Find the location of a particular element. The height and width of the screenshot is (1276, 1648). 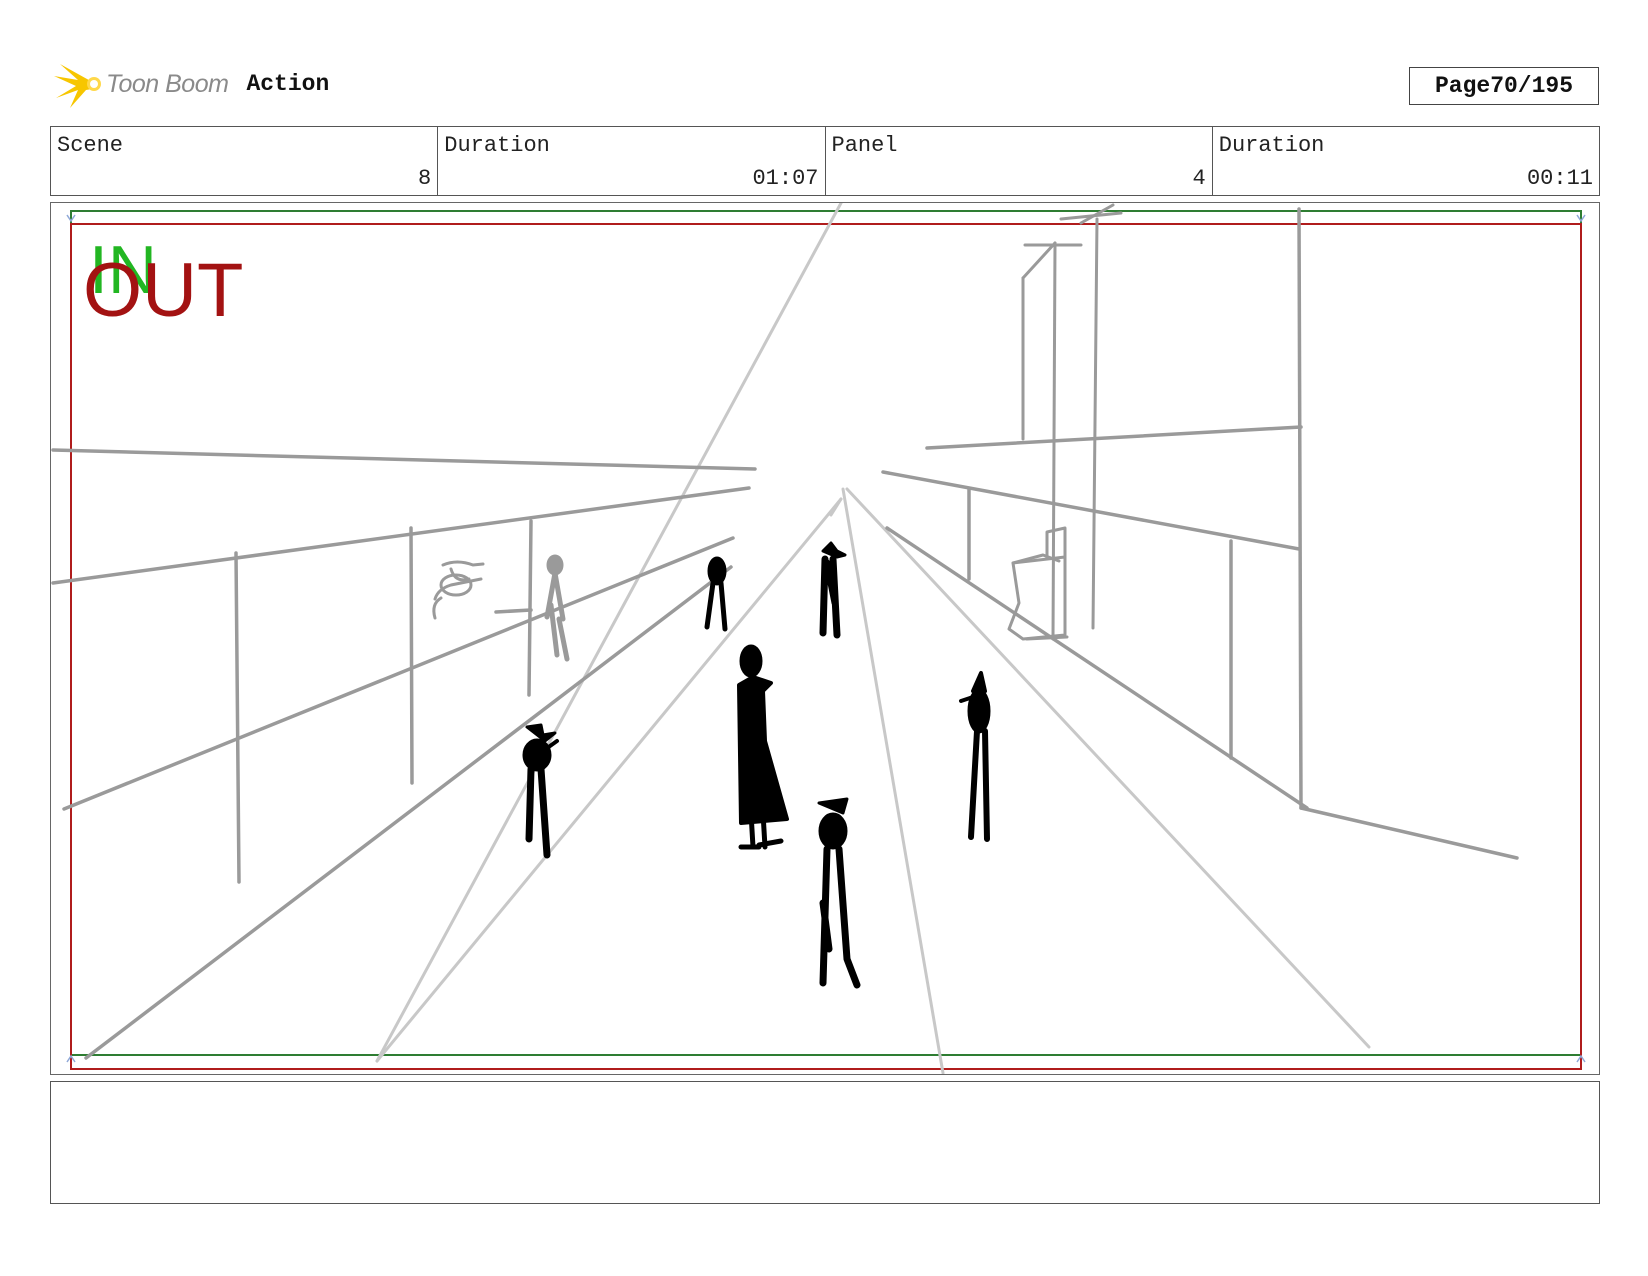

utility-poles is located at coordinates (1072, 422).